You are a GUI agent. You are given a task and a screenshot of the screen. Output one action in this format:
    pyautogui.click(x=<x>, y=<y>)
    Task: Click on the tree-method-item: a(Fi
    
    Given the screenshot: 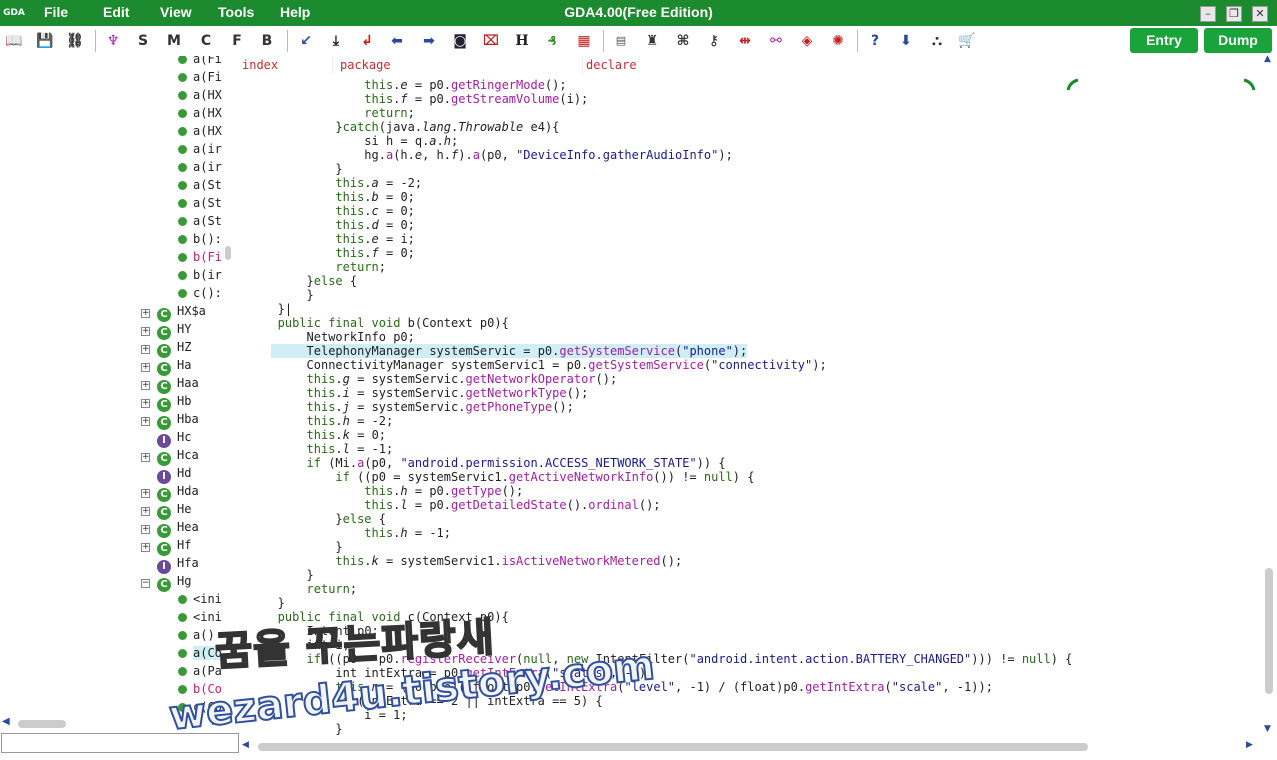 What is the action you would take?
    pyautogui.click(x=200, y=63)
    